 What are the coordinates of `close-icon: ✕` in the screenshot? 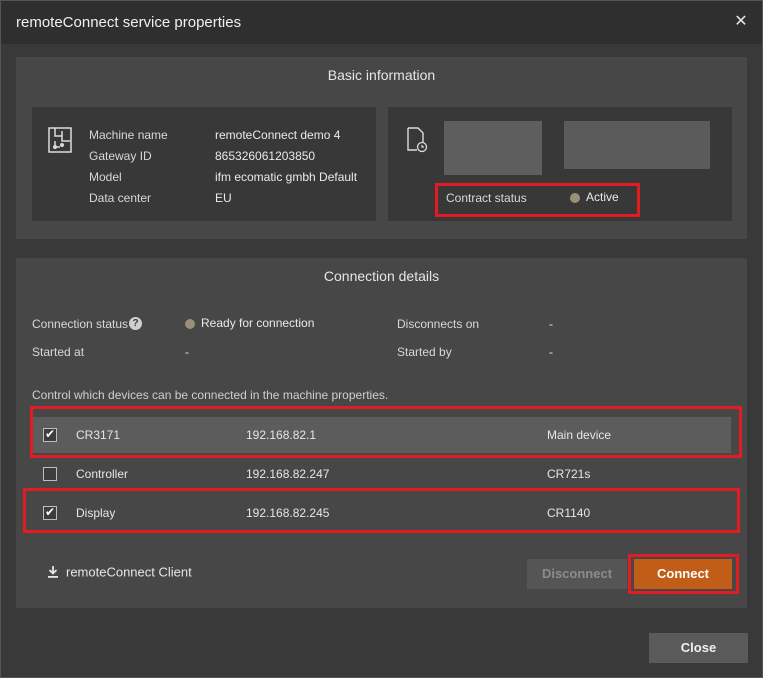 It's located at (741, 22).